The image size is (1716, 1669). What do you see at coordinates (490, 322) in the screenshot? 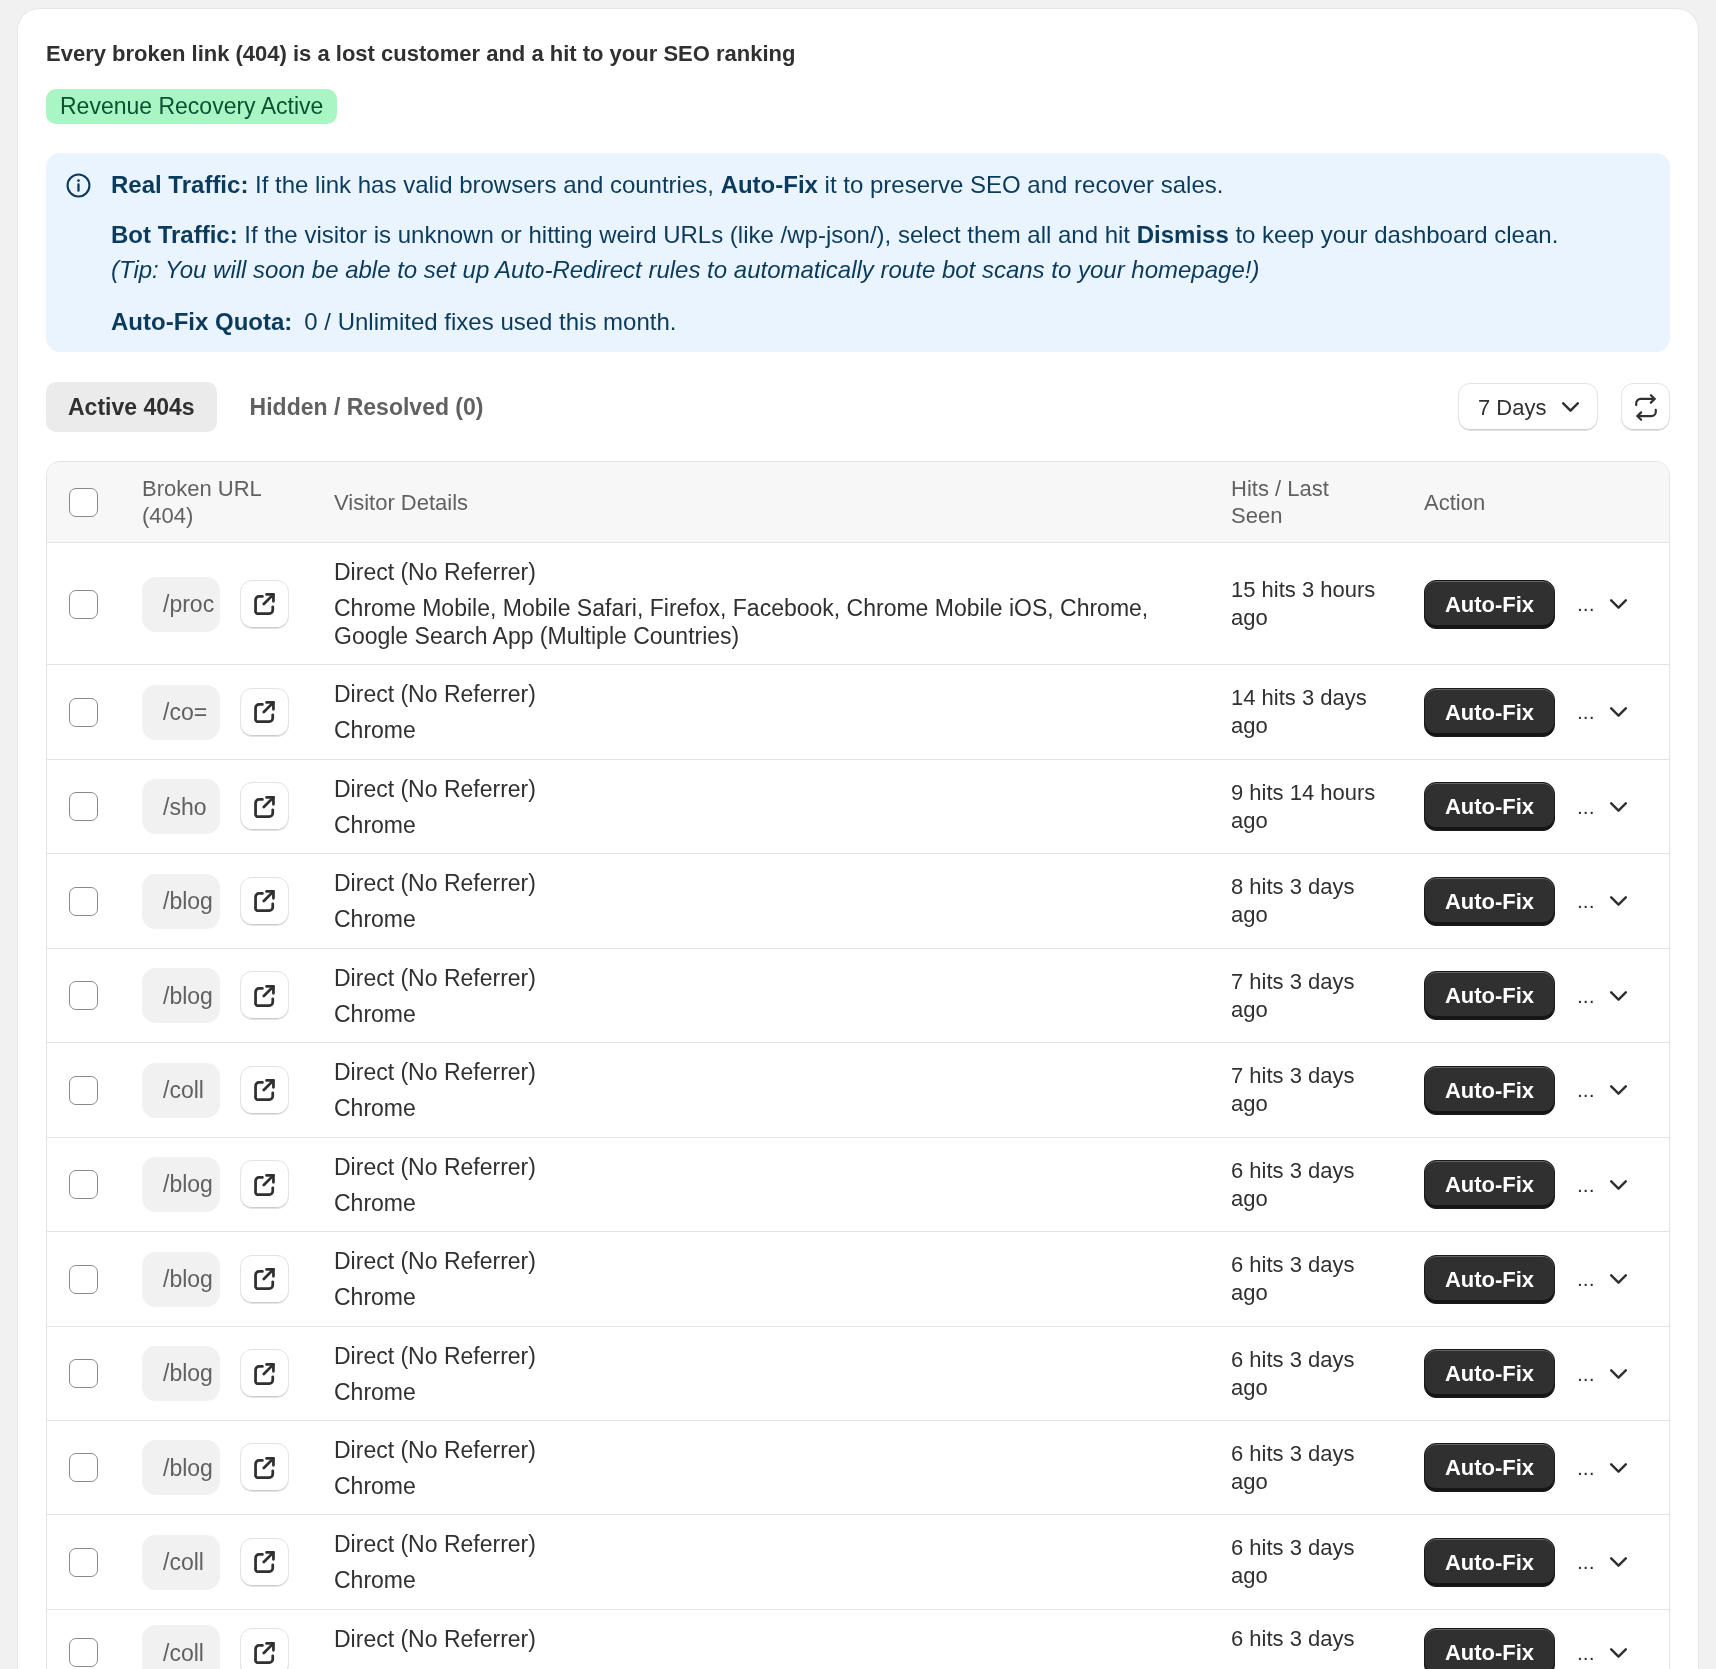
I see `quota-value: 0 / Unlimited fixes used this month.` at bounding box center [490, 322].